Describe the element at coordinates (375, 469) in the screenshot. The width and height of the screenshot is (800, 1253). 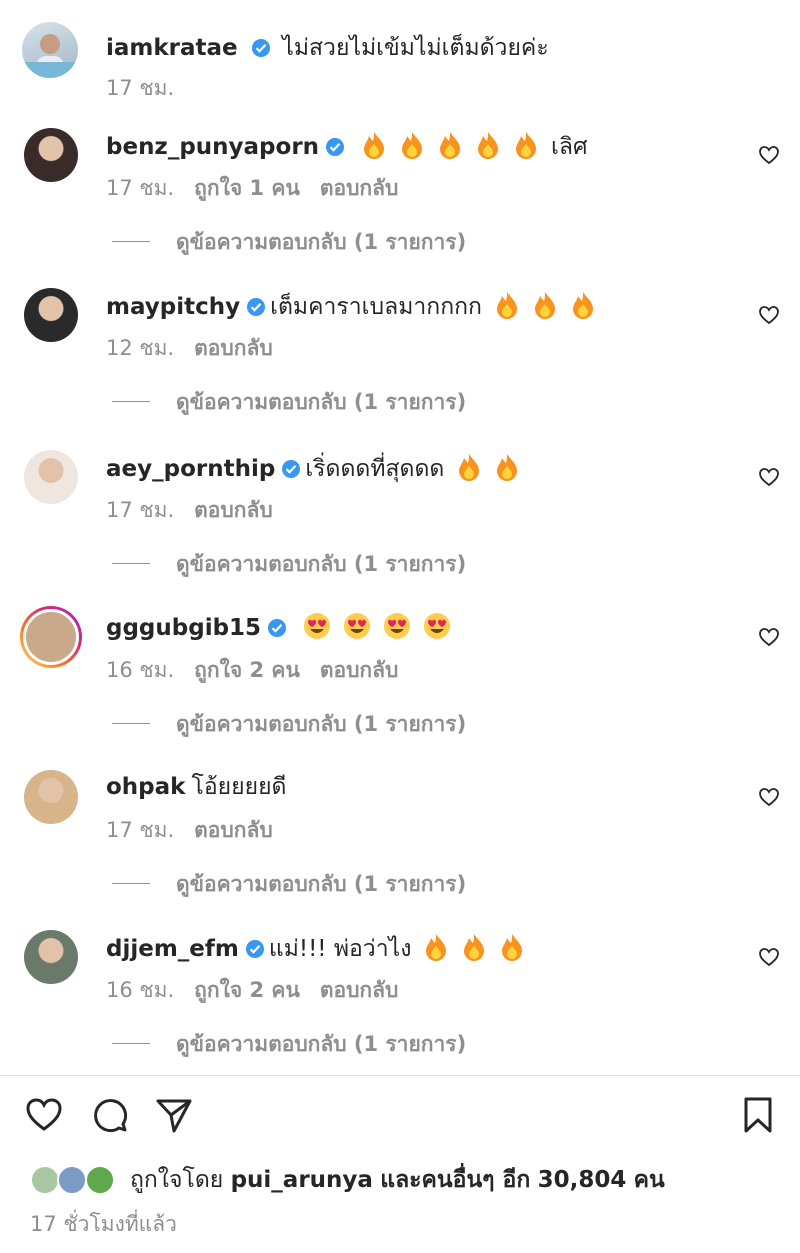
I see `comment-text: เริ่ดดดที่สุดดด` at that location.